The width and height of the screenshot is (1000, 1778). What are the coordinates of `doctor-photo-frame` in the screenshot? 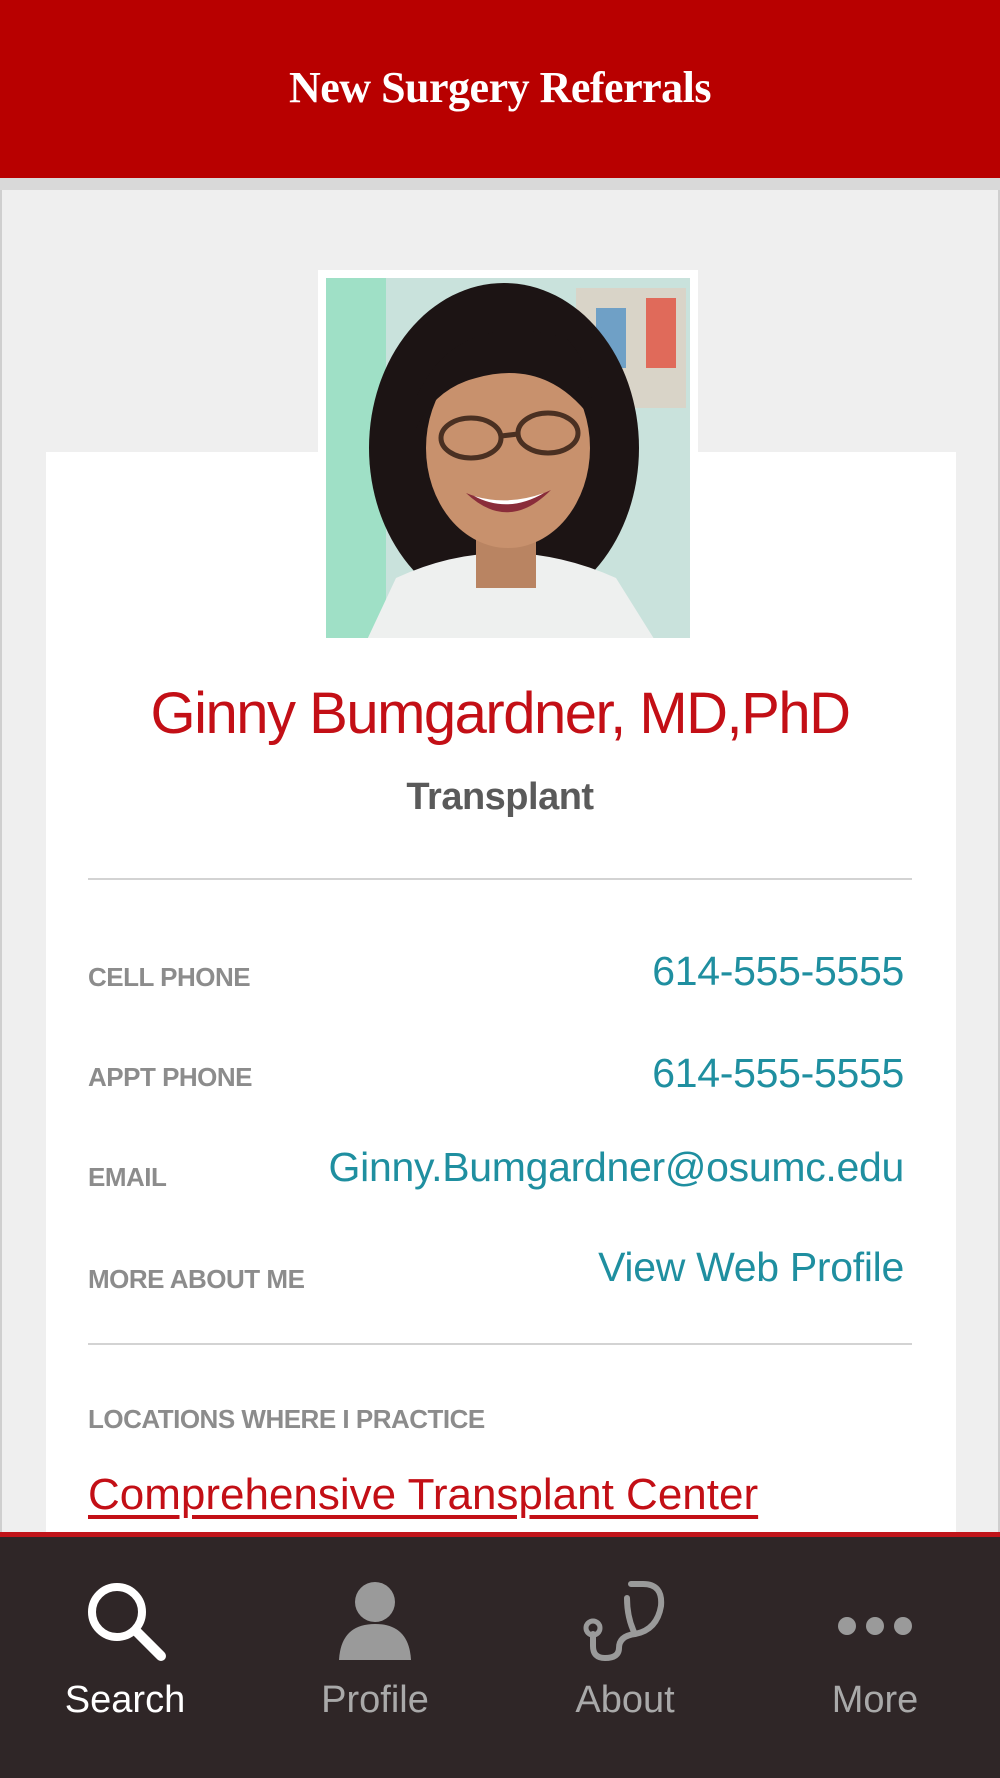 It's located at (508, 458).